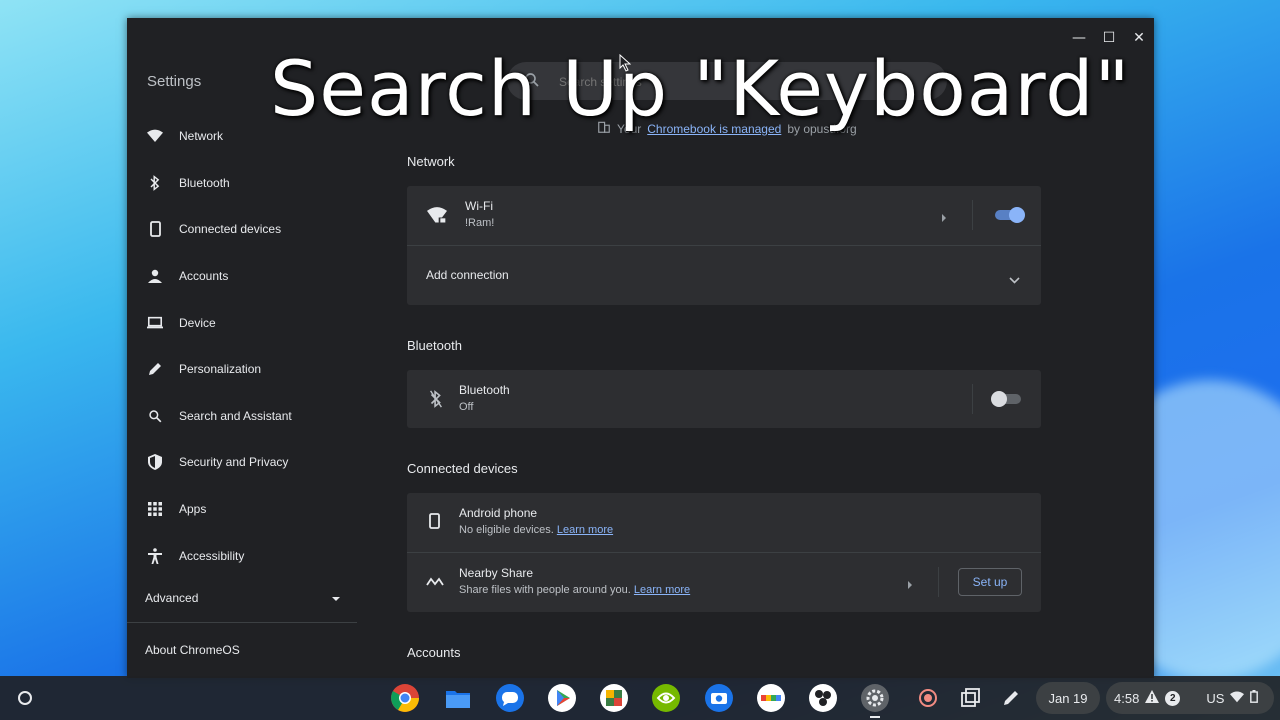  Describe the element at coordinates (247, 276) in the screenshot. I see `sidebar-item-accounts: Accounts` at that location.